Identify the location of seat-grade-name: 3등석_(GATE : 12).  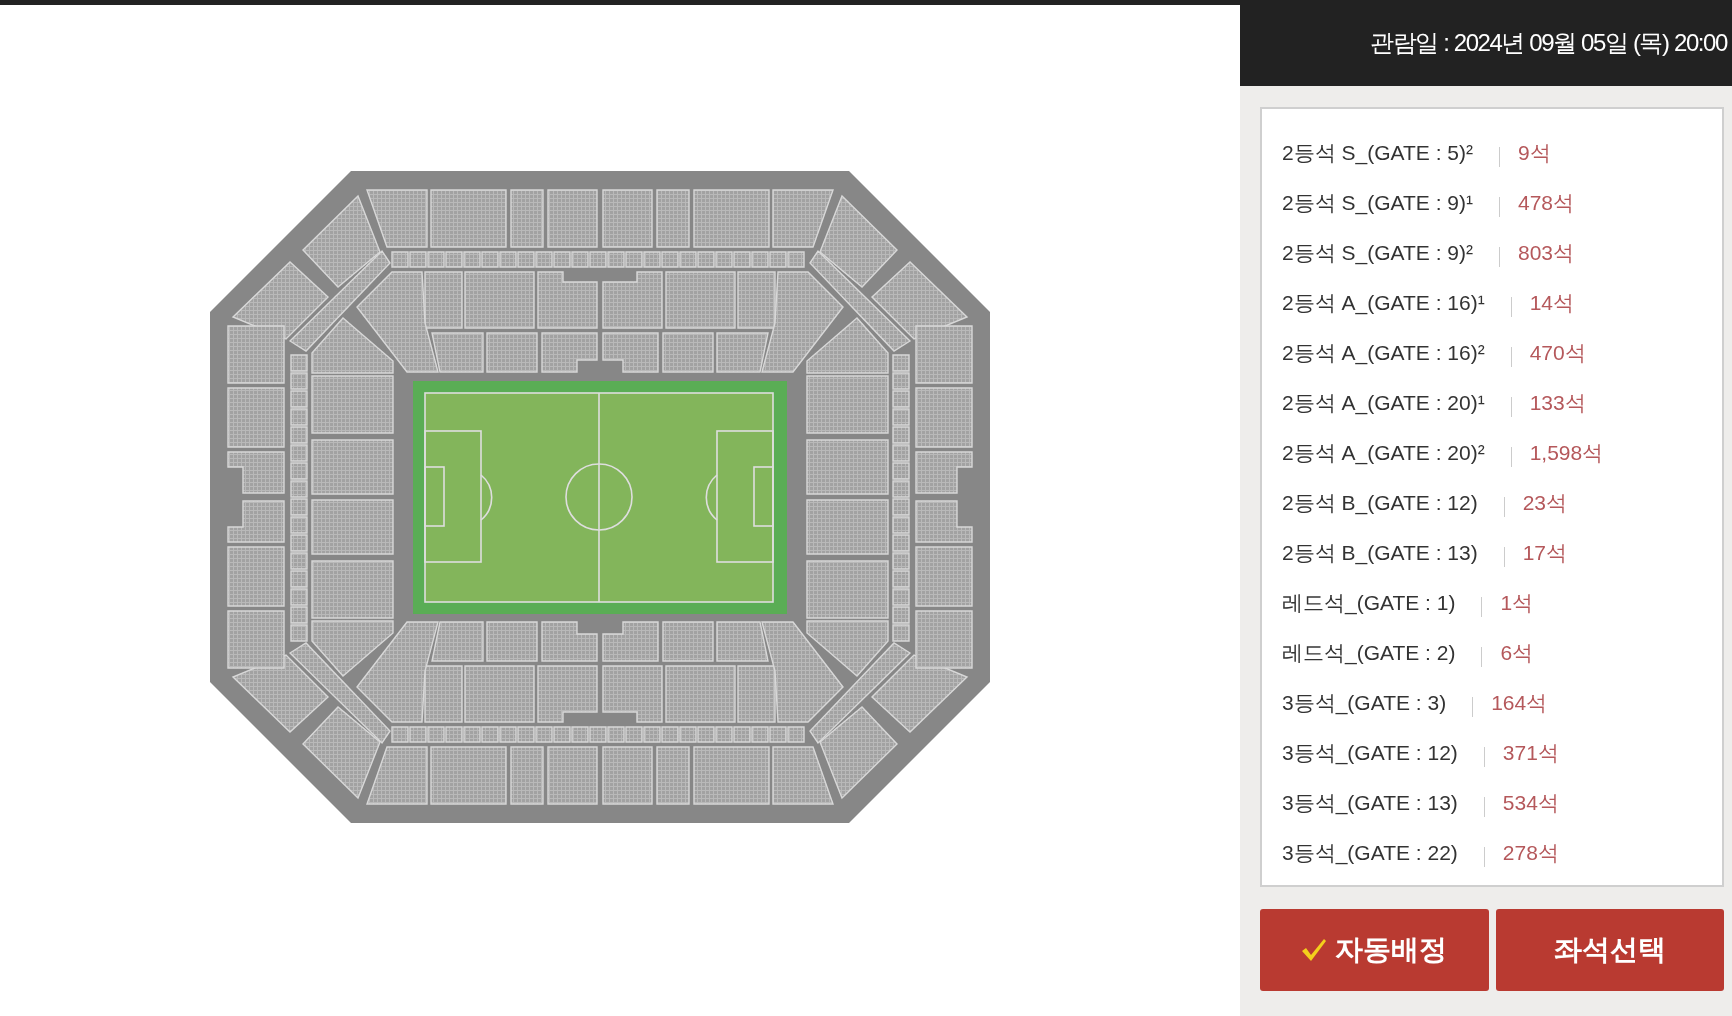
(1370, 753).